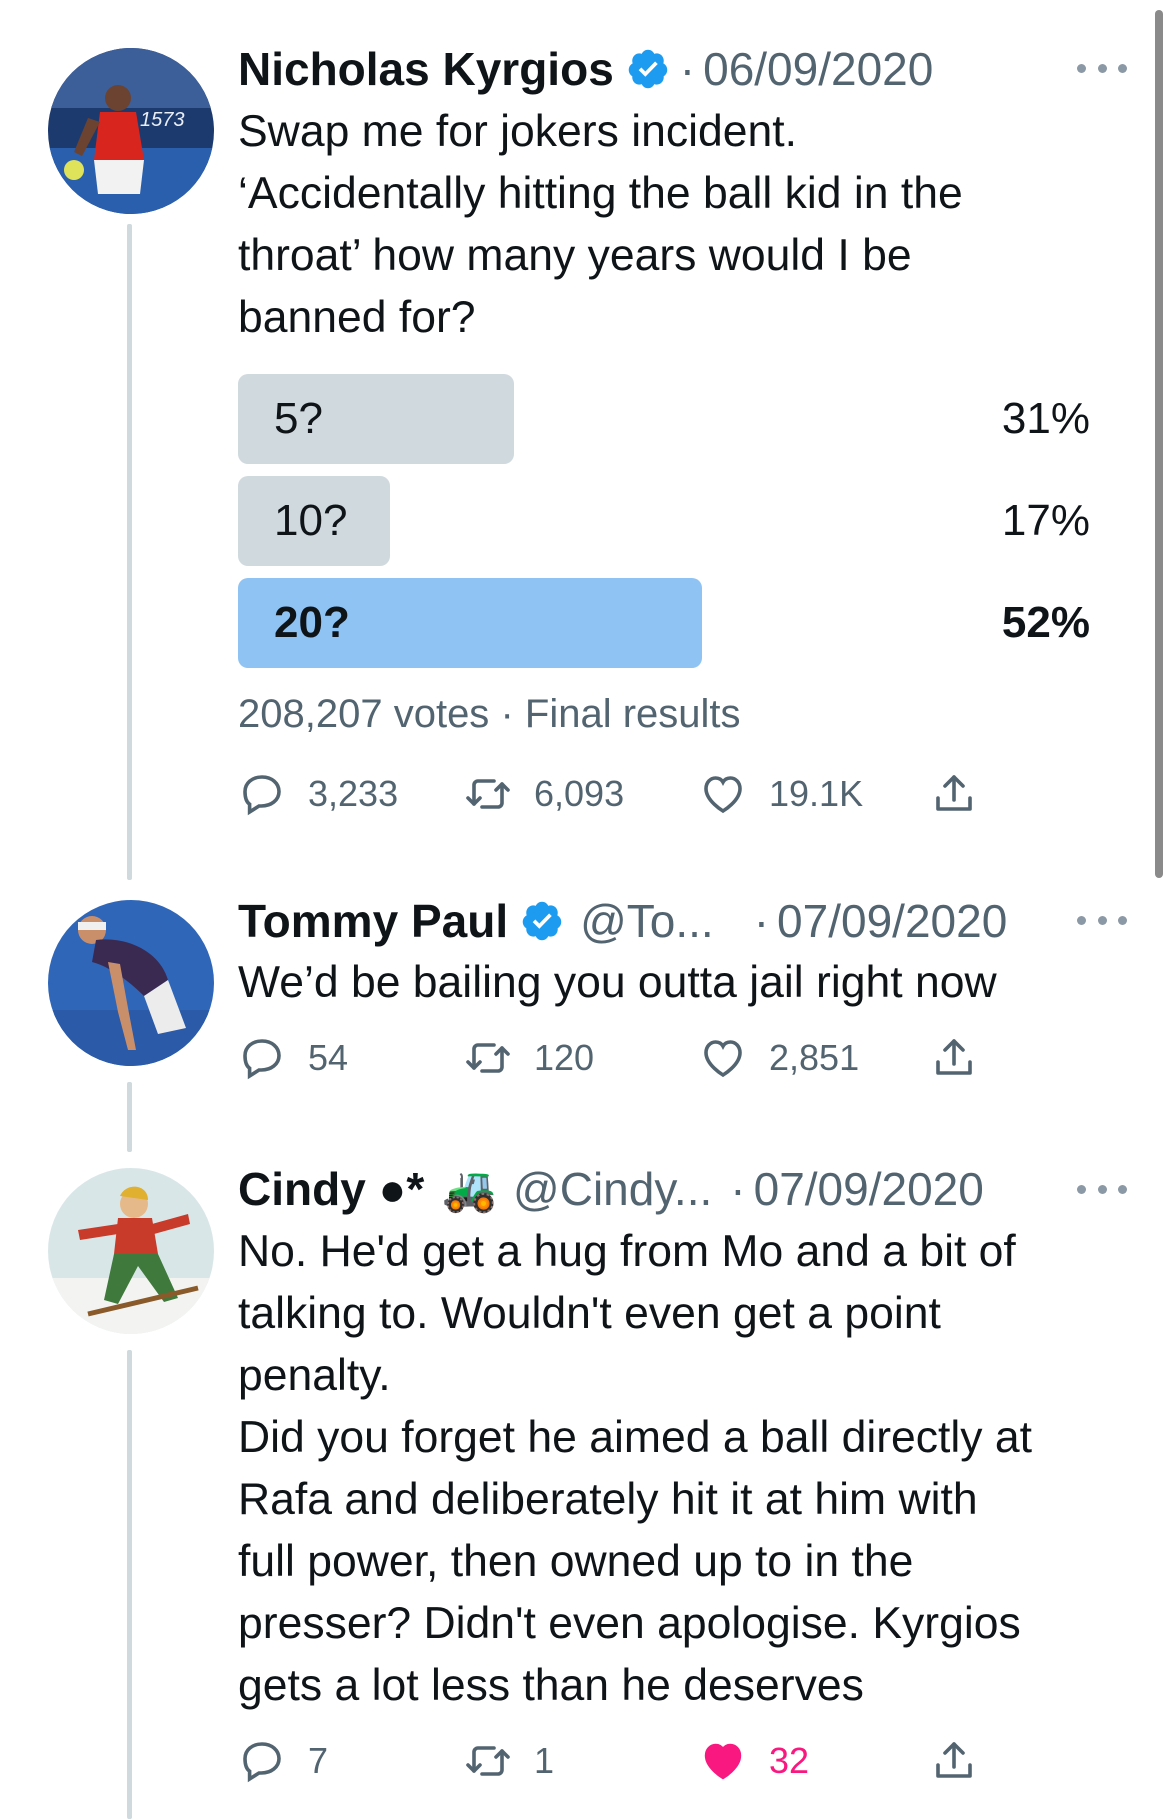 The width and height of the screenshot is (1169, 1819). Describe the element at coordinates (331, 1189) in the screenshot. I see `author-name: Cindy ●*` at that location.